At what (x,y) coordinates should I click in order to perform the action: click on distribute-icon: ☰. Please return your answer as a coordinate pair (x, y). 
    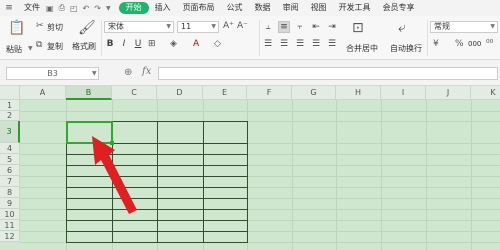
    Looking at the image, I should click on (332, 44).